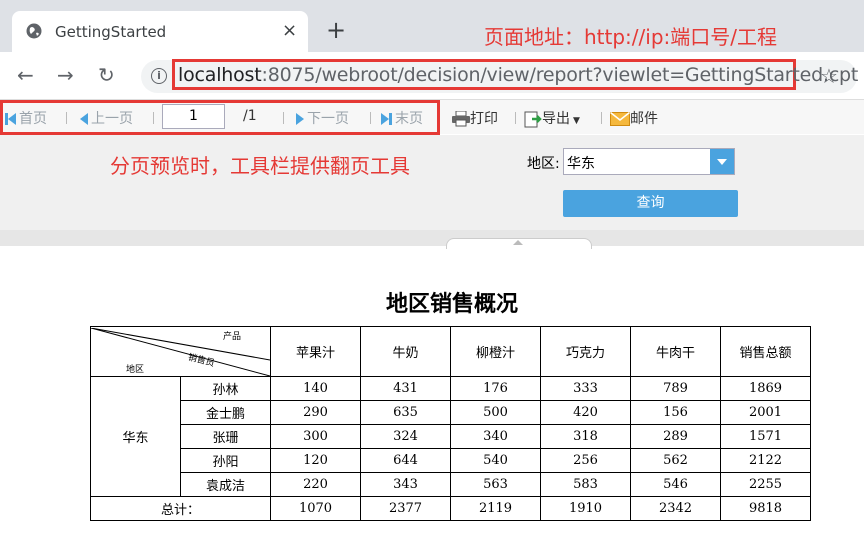 Image resolution: width=864 pixels, height=539 pixels. I want to click on printer-icon, so click(461, 118).